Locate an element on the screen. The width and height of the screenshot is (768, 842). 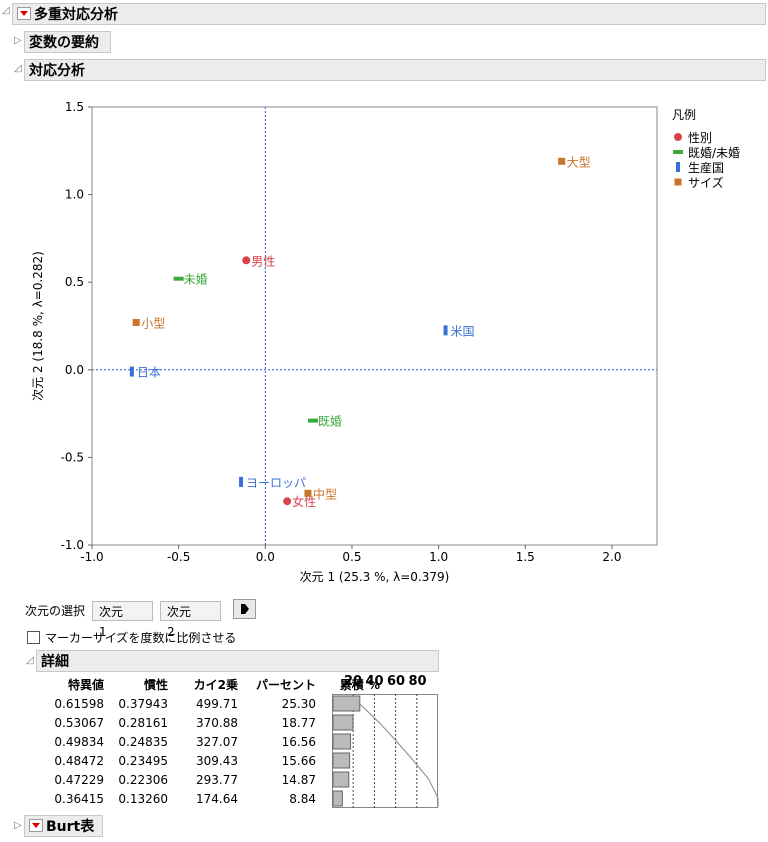
table-cell: 0.36415 is located at coordinates (79, 798).